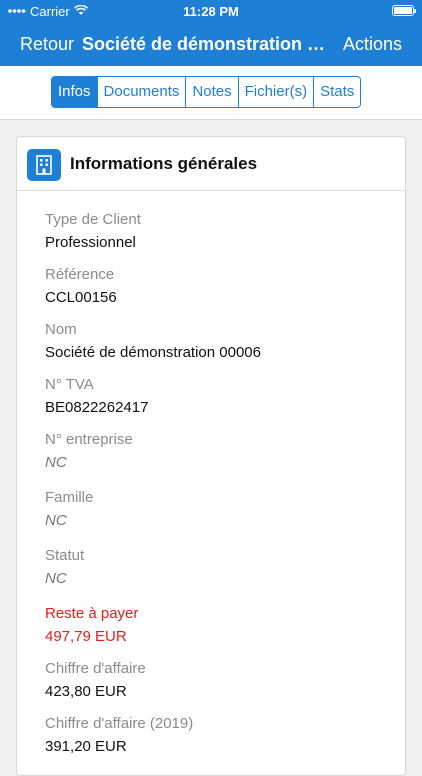 The height and width of the screenshot is (776, 422). I want to click on tab-notes: Notes, so click(212, 92).